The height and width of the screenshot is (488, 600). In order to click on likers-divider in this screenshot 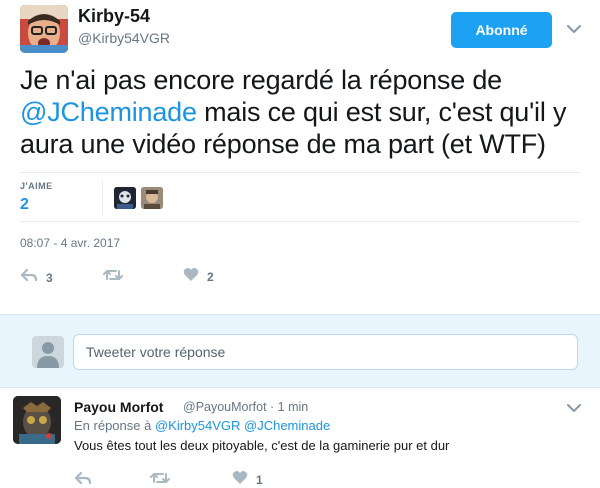, I will do `click(102, 197)`.